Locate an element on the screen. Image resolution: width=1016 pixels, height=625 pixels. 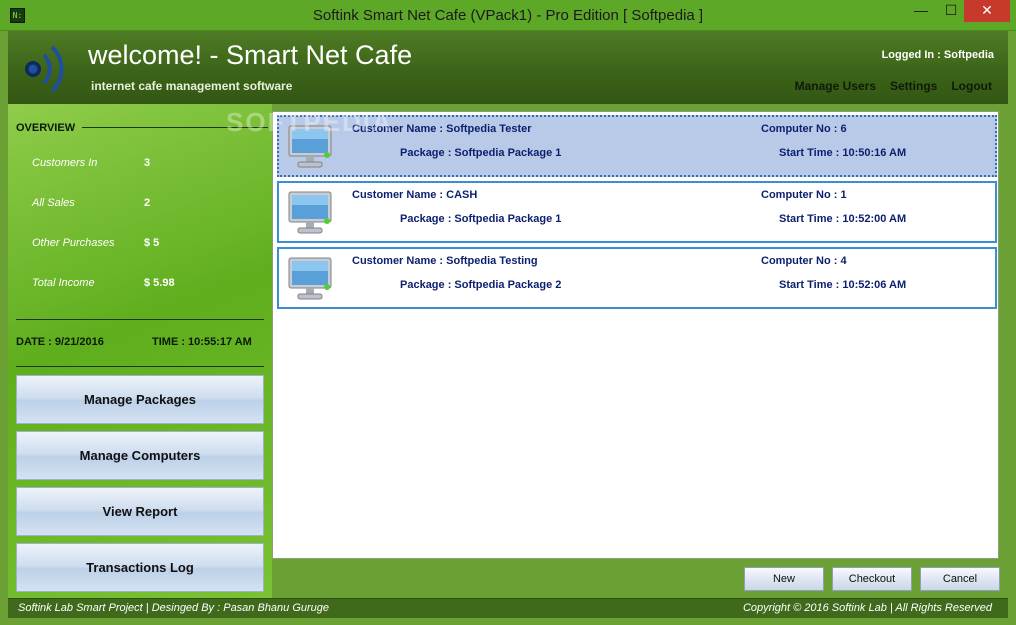
session-computer: Computer No : 1 is located at coordinates (804, 195).